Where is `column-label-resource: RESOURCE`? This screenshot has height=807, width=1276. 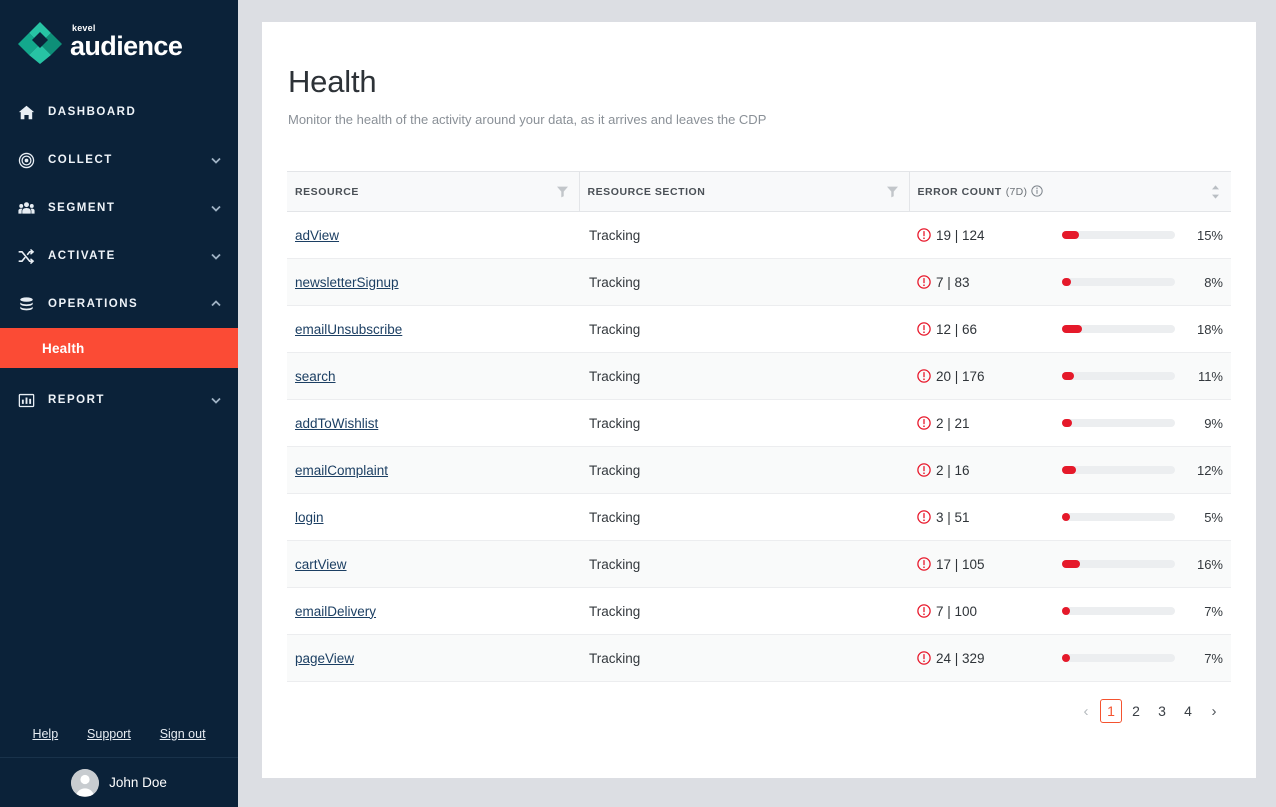 column-label-resource: RESOURCE is located at coordinates (327, 191).